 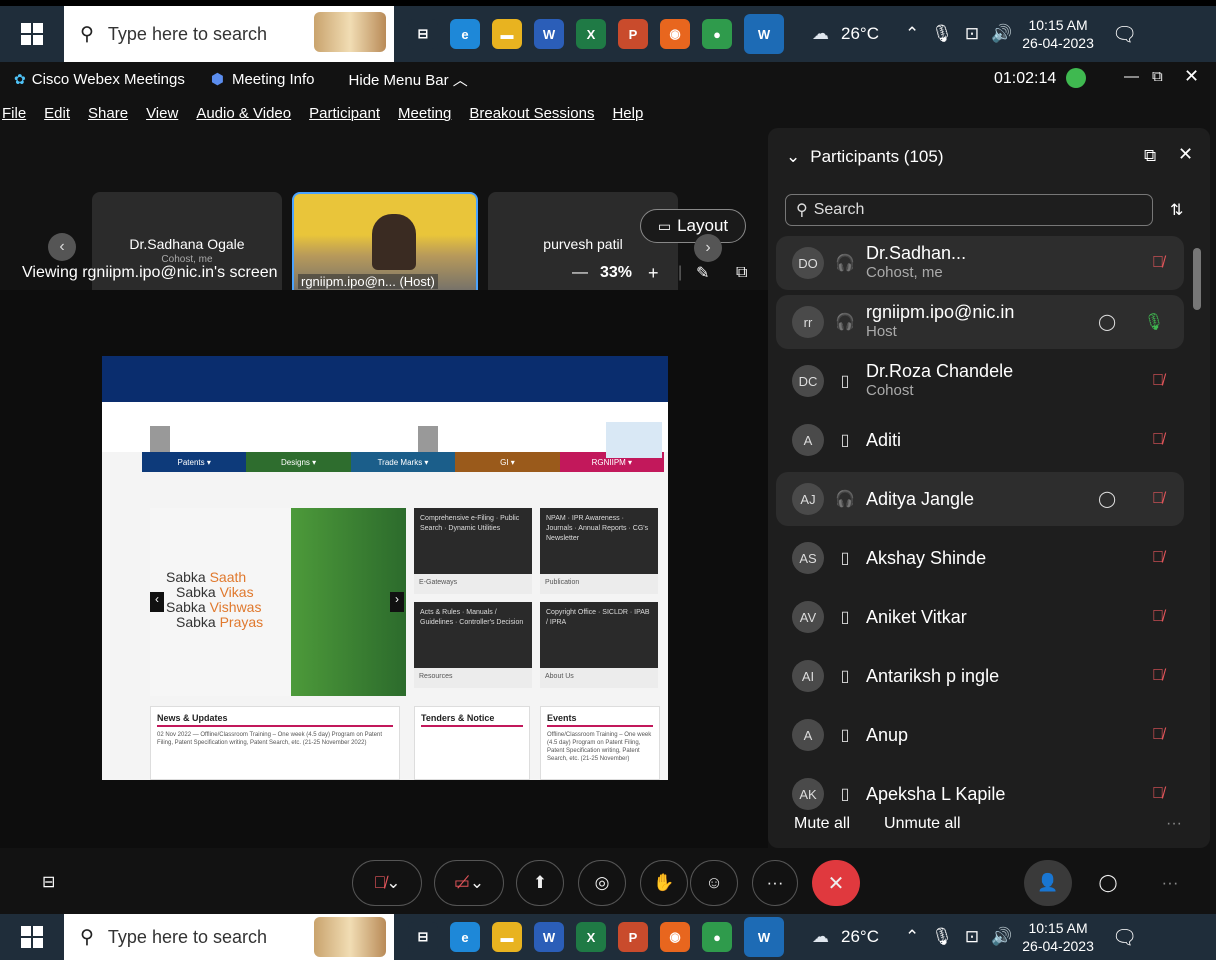 What do you see at coordinates (580, 273) in the screenshot?
I see `zoom-out-button: —` at bounding box center [580, 273].